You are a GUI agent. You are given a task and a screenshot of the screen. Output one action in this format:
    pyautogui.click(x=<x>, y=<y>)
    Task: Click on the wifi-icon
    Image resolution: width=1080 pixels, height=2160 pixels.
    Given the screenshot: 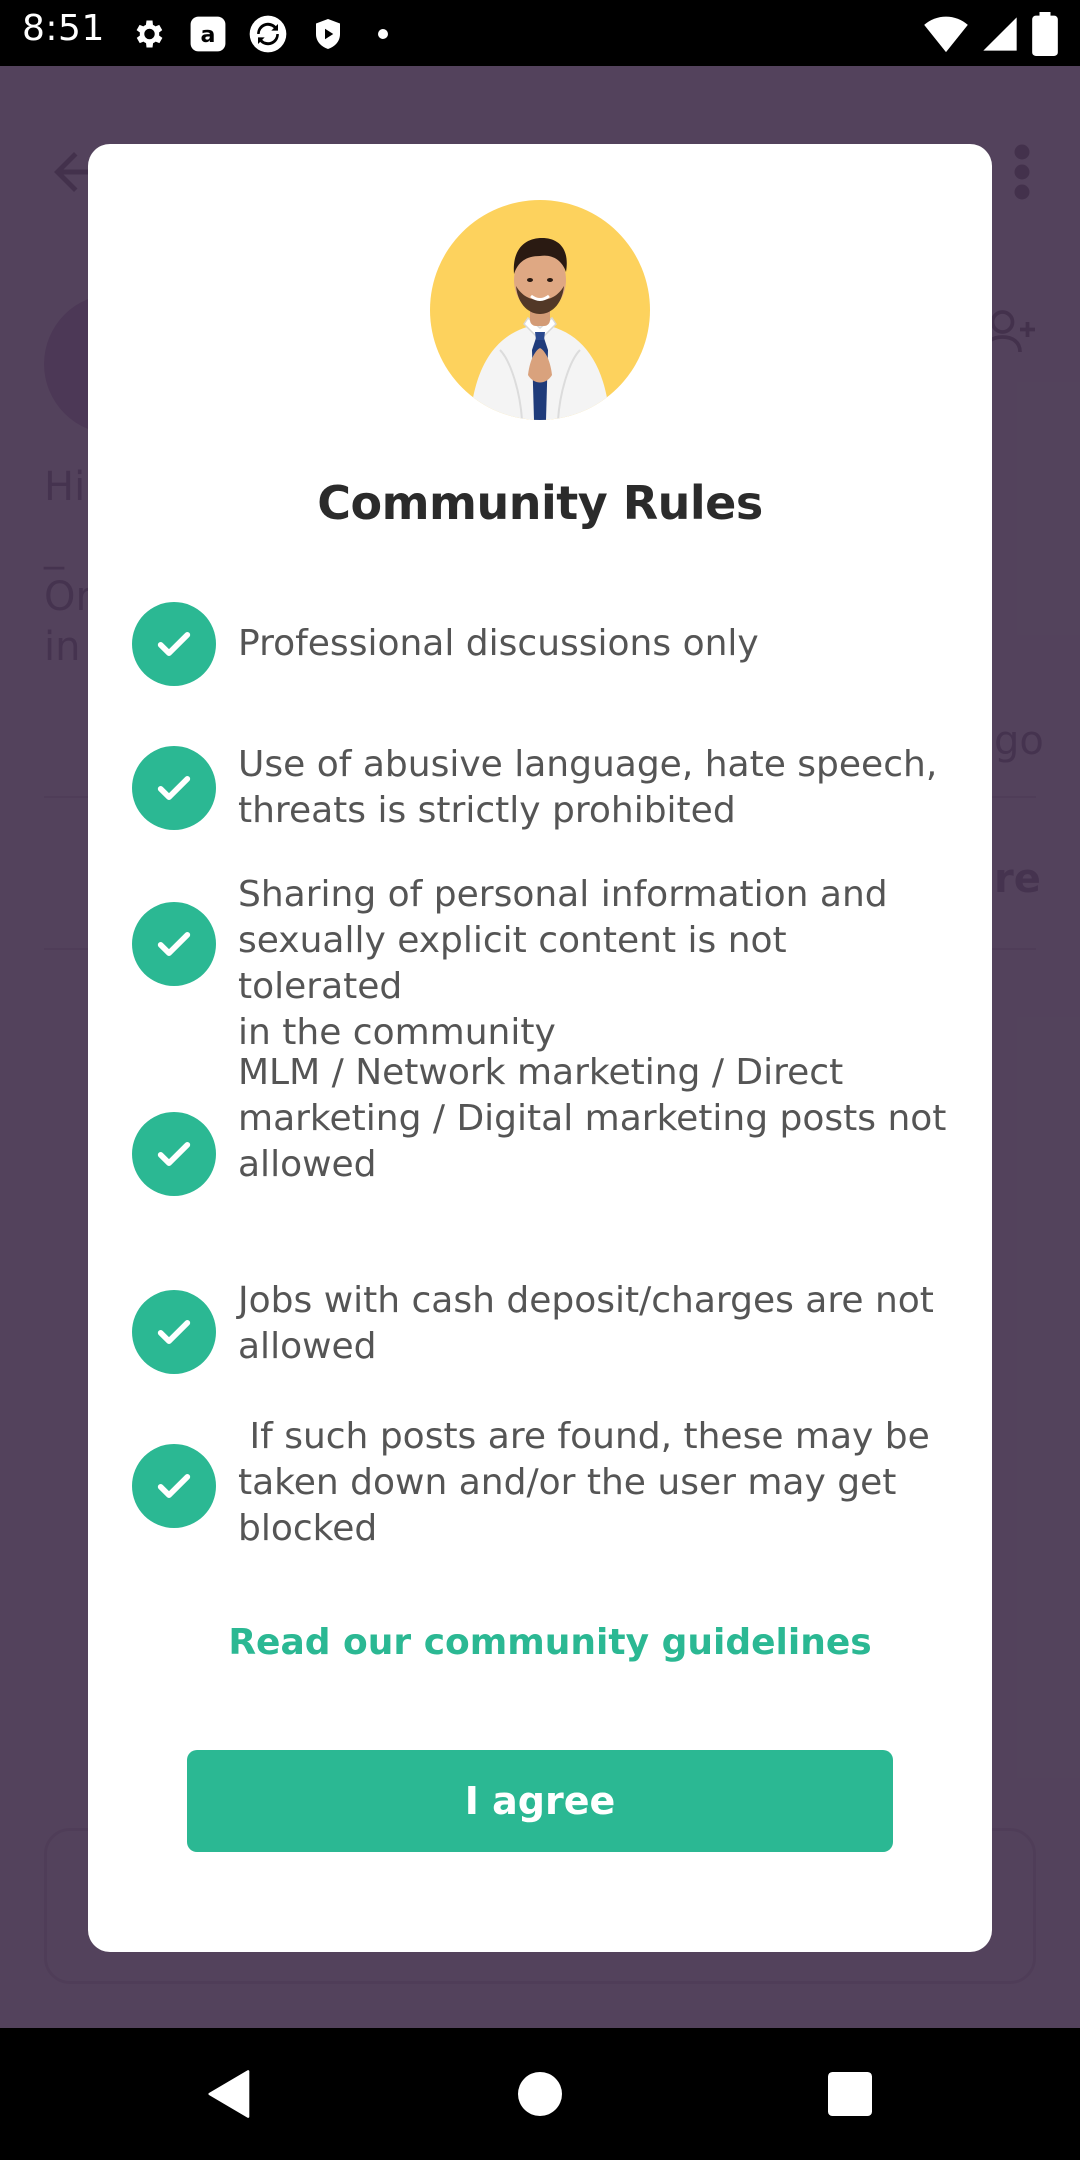 What is the action you would take?
    pyautogui.click(x=946, y=36)
    